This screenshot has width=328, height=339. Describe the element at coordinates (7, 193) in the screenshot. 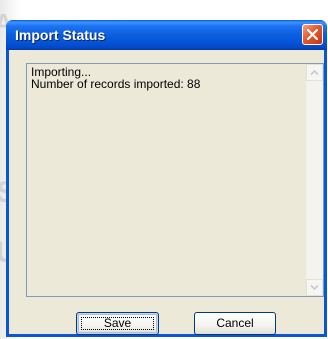

I see `window-frame-left` at that location.